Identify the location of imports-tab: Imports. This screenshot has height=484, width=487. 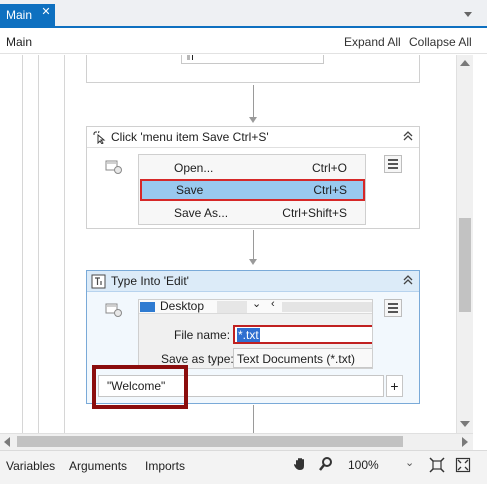
(165, 466).